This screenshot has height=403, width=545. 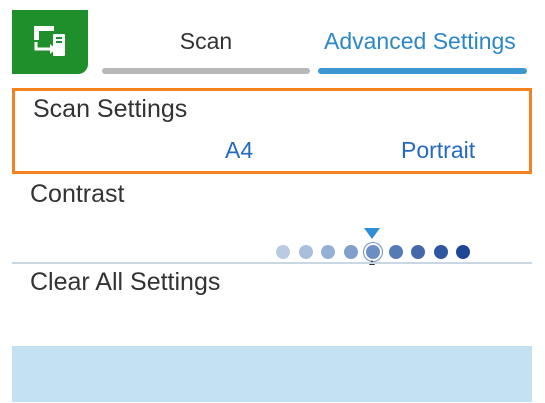 I want to click on contrast-dot-selected, so click(x=373, y=252).